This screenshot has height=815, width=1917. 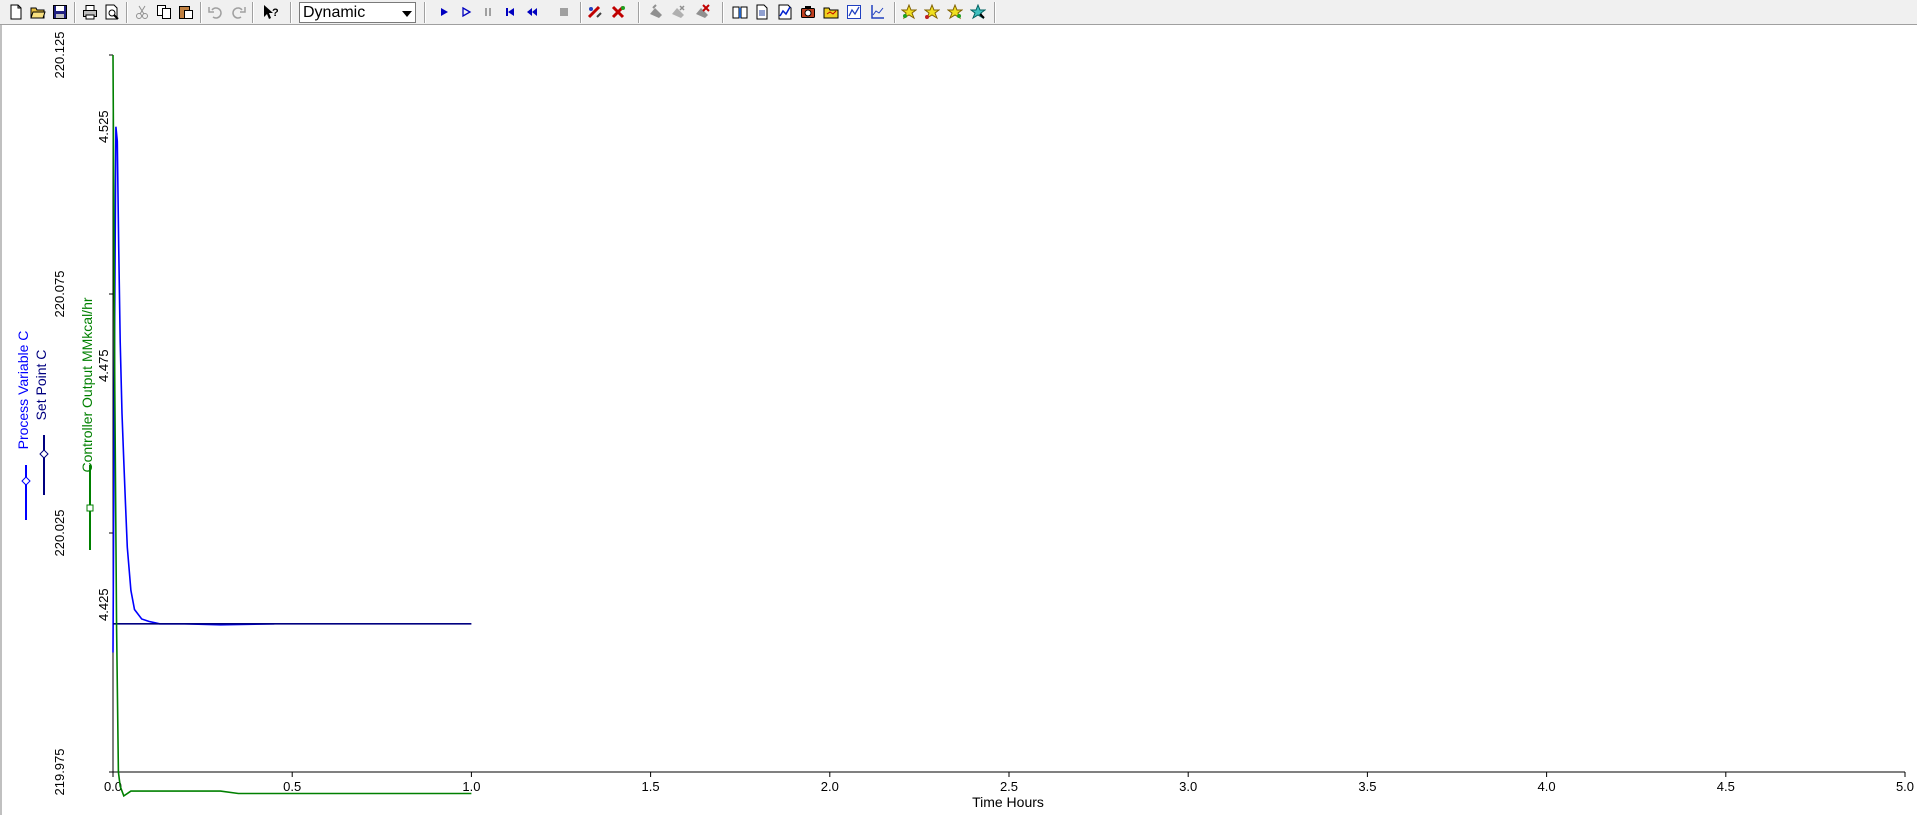 I want to click on x-tick-label: 1.0, so click(x=471, y=786).